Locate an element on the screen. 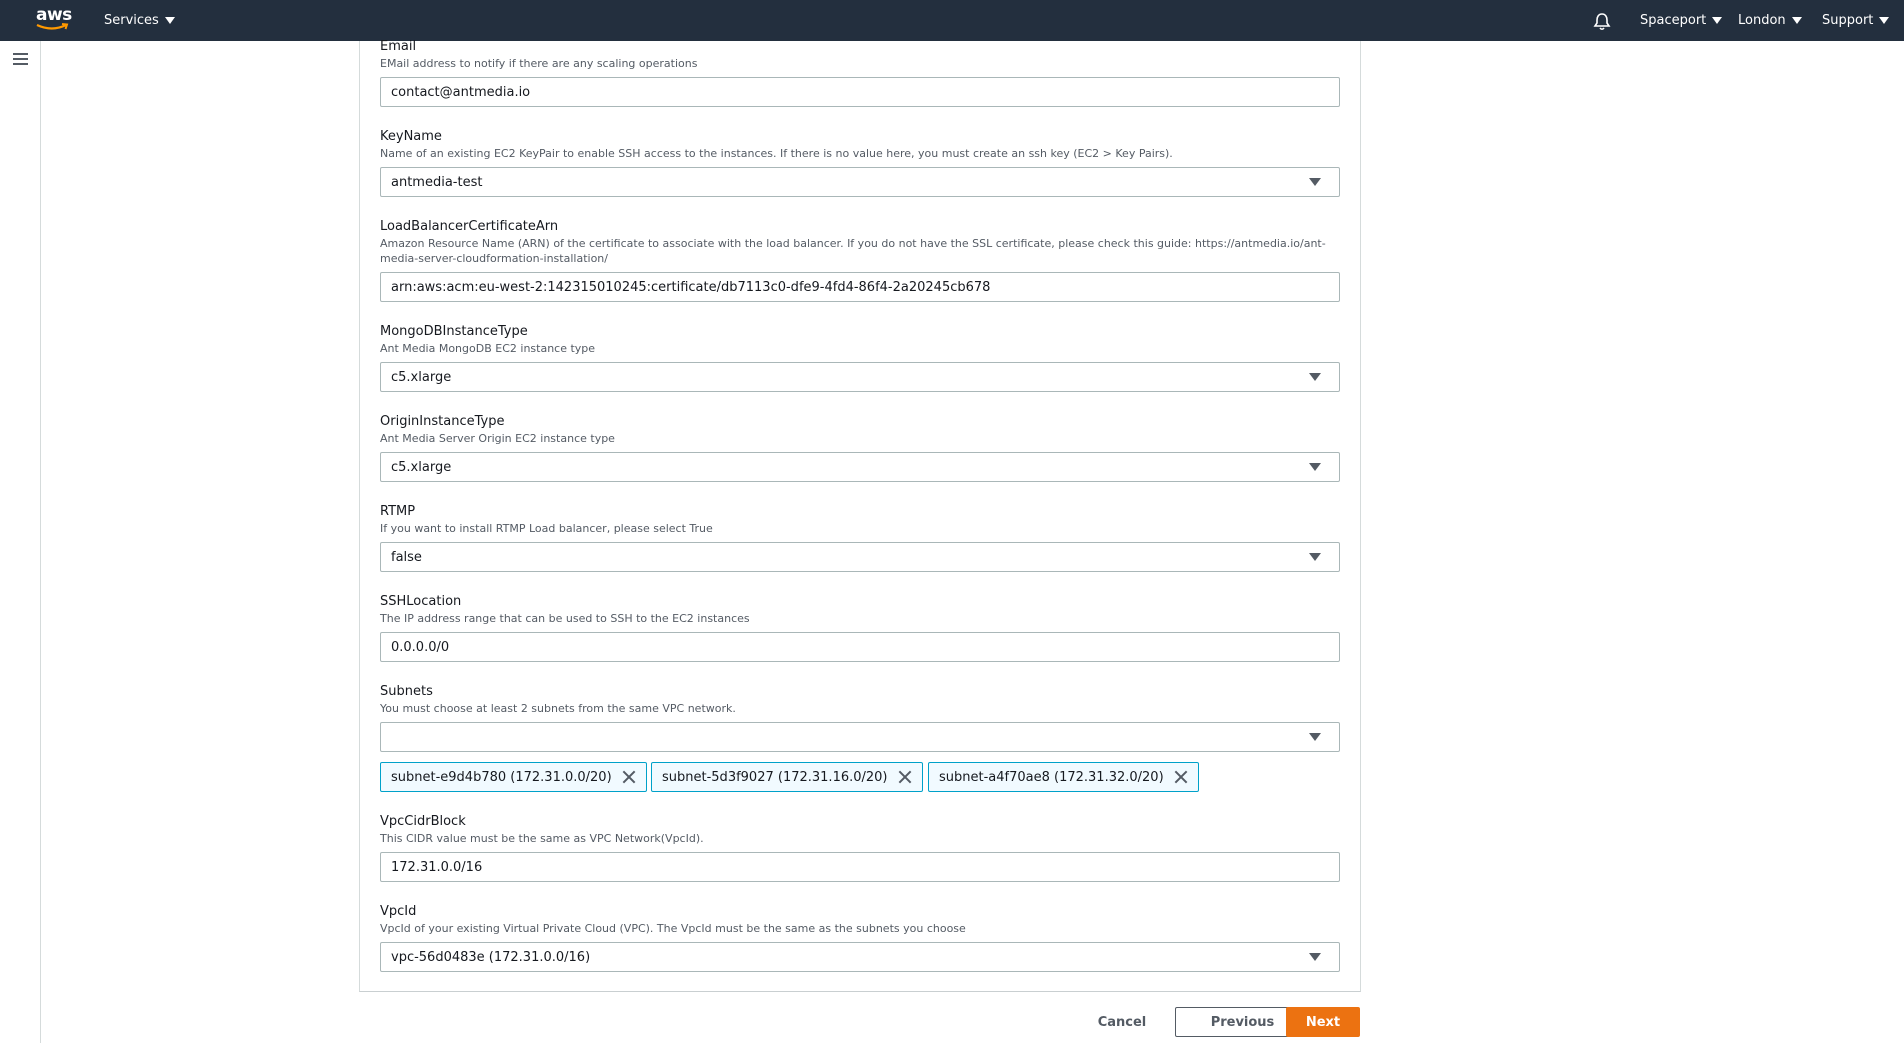 Image resolution: width=1904 pixels, height=1043 pixels. keyname-select: antmedia-test is located at coordinates (860, 182).